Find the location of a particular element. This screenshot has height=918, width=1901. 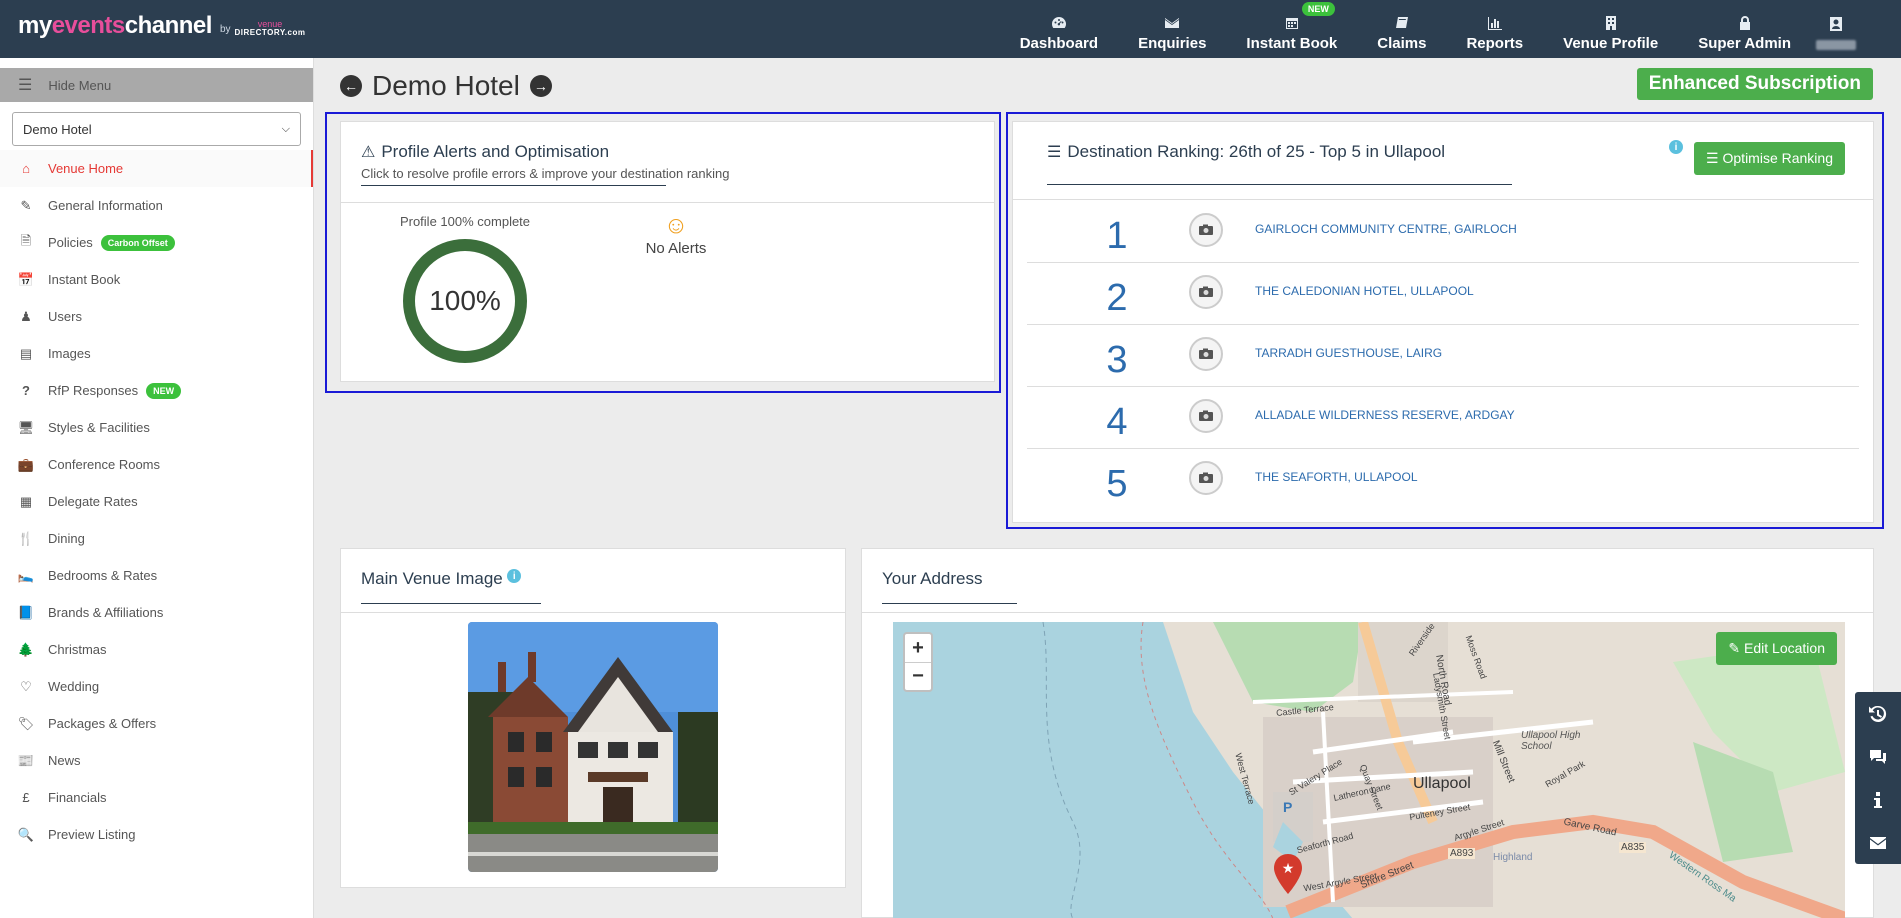

nav-super-admin: Super Admin is located at coordinates (1744, 29).